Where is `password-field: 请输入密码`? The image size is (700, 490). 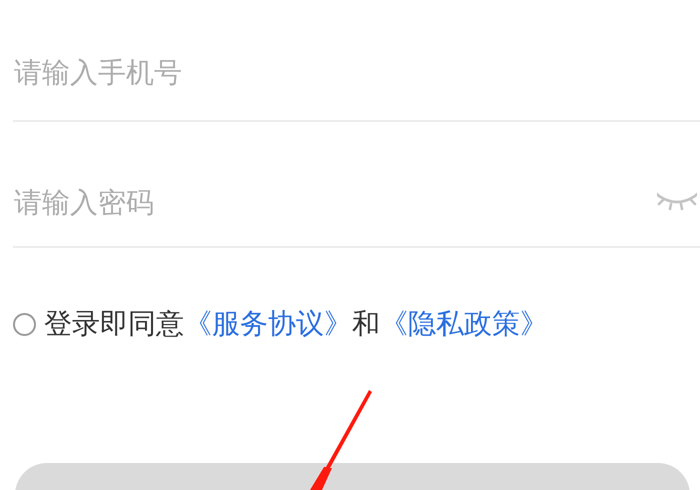 password-field: 请输入密码 is located at coordinates (335, 202).